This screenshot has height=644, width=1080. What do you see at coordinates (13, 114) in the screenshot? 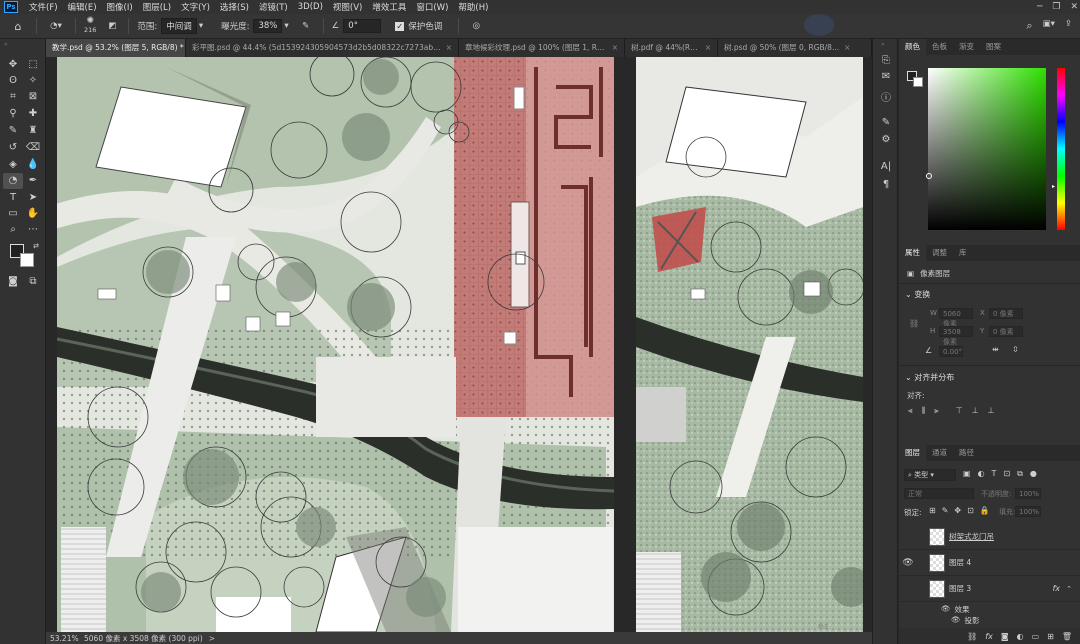
I see `eyedropper-icon: ⚲` at bounding box center [13, 114].